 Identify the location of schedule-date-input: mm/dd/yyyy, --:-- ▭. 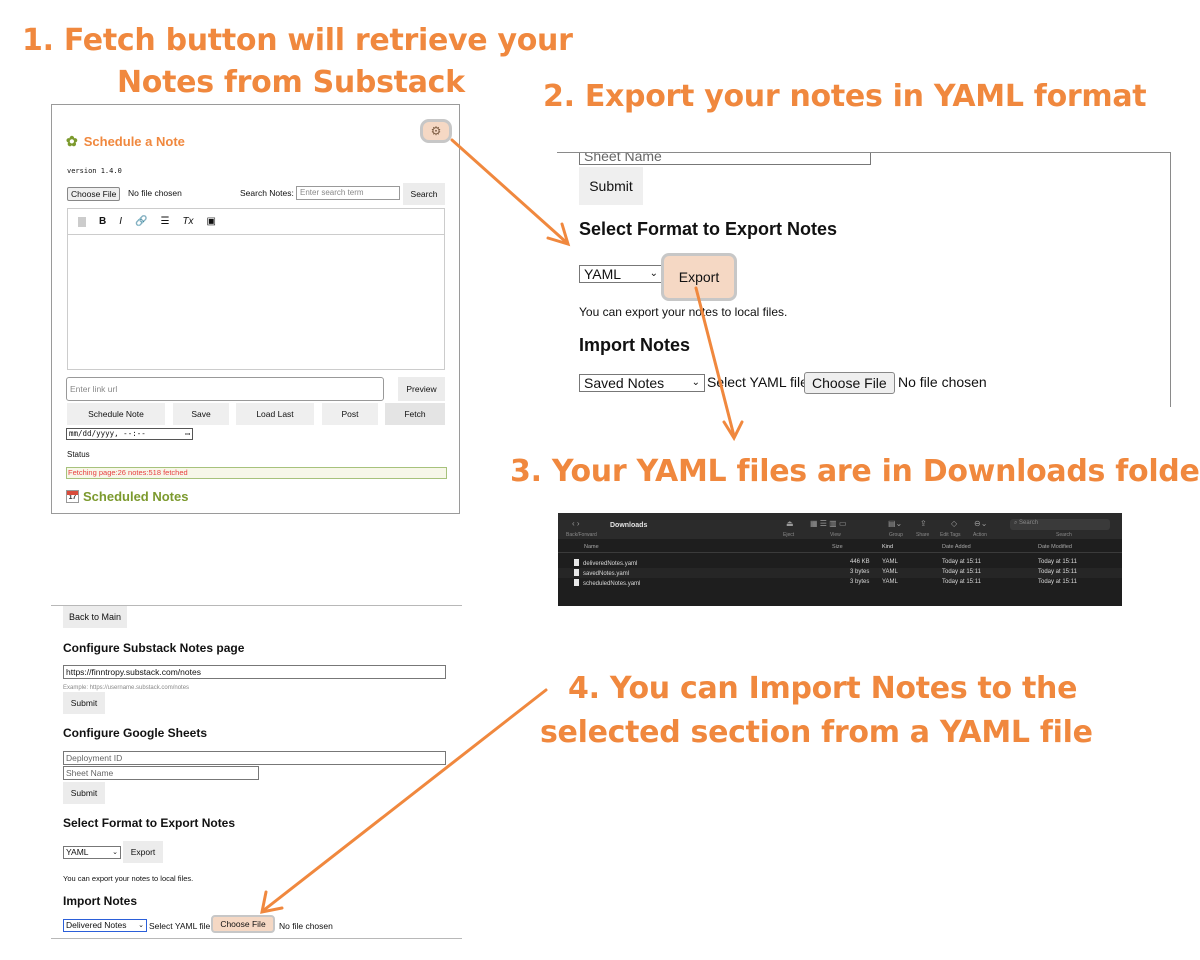
(129, 434).